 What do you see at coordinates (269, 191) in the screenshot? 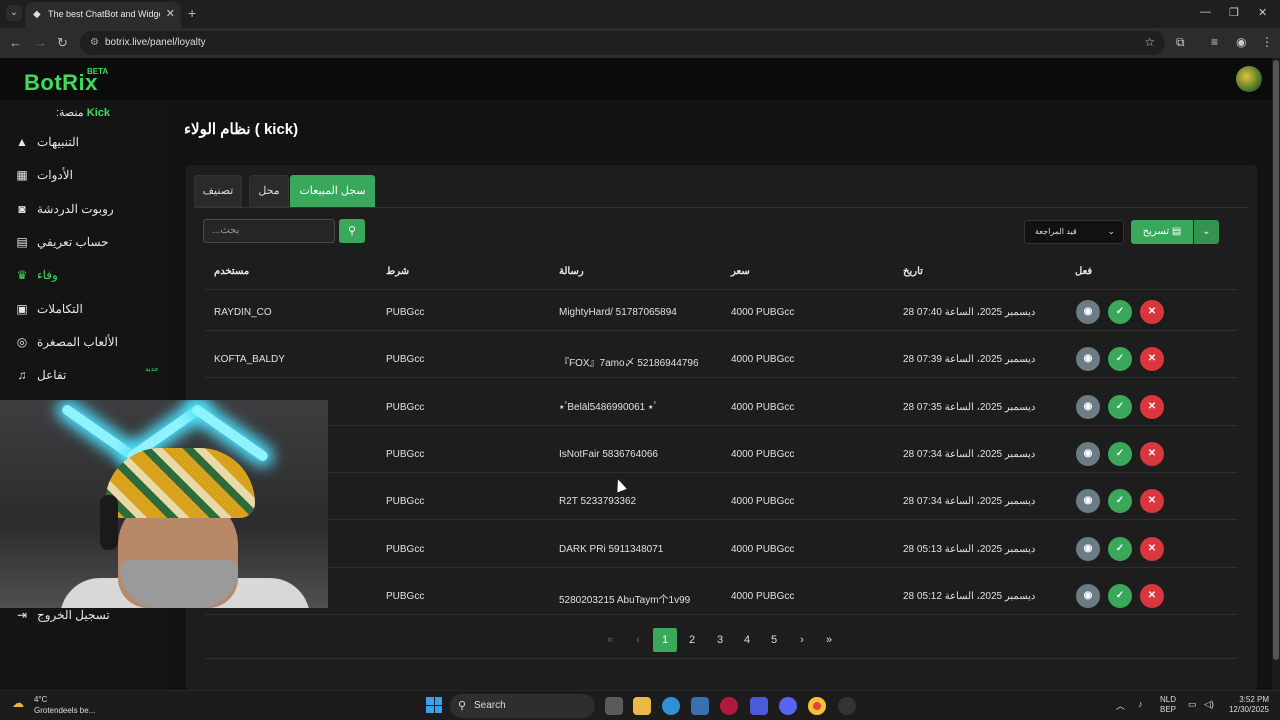
I see `tab-shop: محل` at bounding box center [269, 191].